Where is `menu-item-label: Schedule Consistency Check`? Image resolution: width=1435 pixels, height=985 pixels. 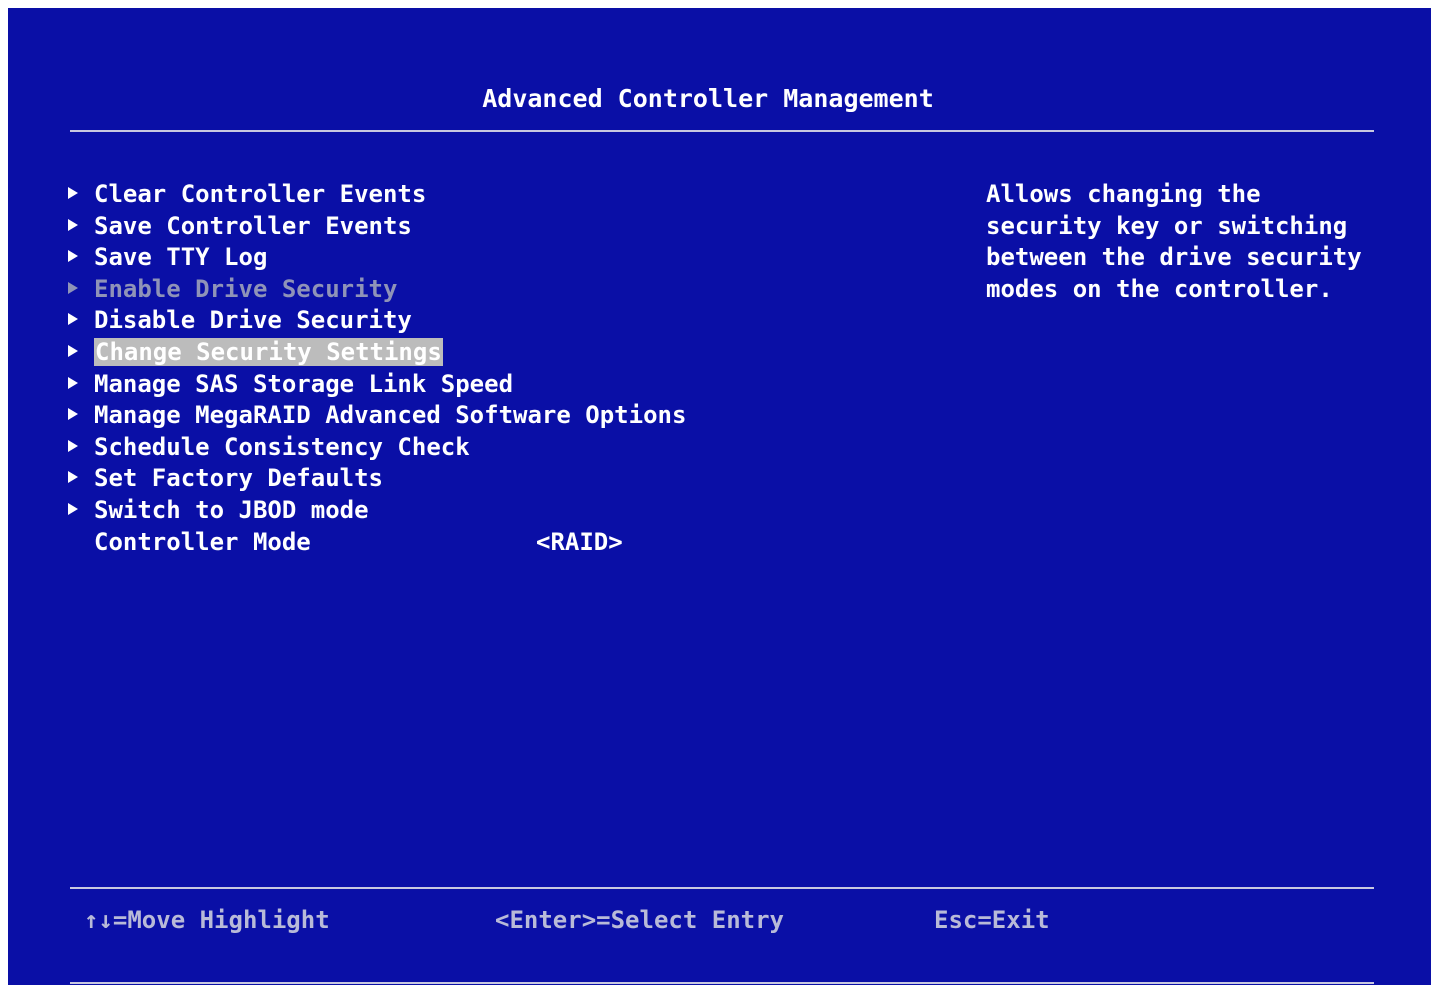
menu-item-label: Schedule Consistency Check is located at coordinates (282, 446).